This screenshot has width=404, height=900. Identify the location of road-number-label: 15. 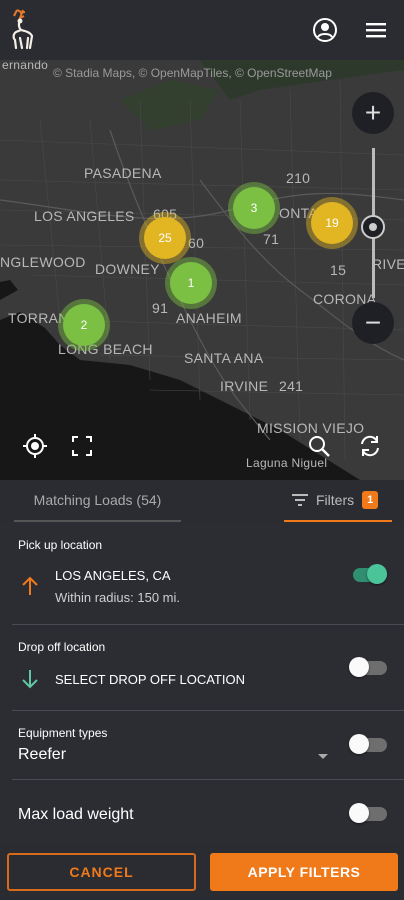
(338, 270).